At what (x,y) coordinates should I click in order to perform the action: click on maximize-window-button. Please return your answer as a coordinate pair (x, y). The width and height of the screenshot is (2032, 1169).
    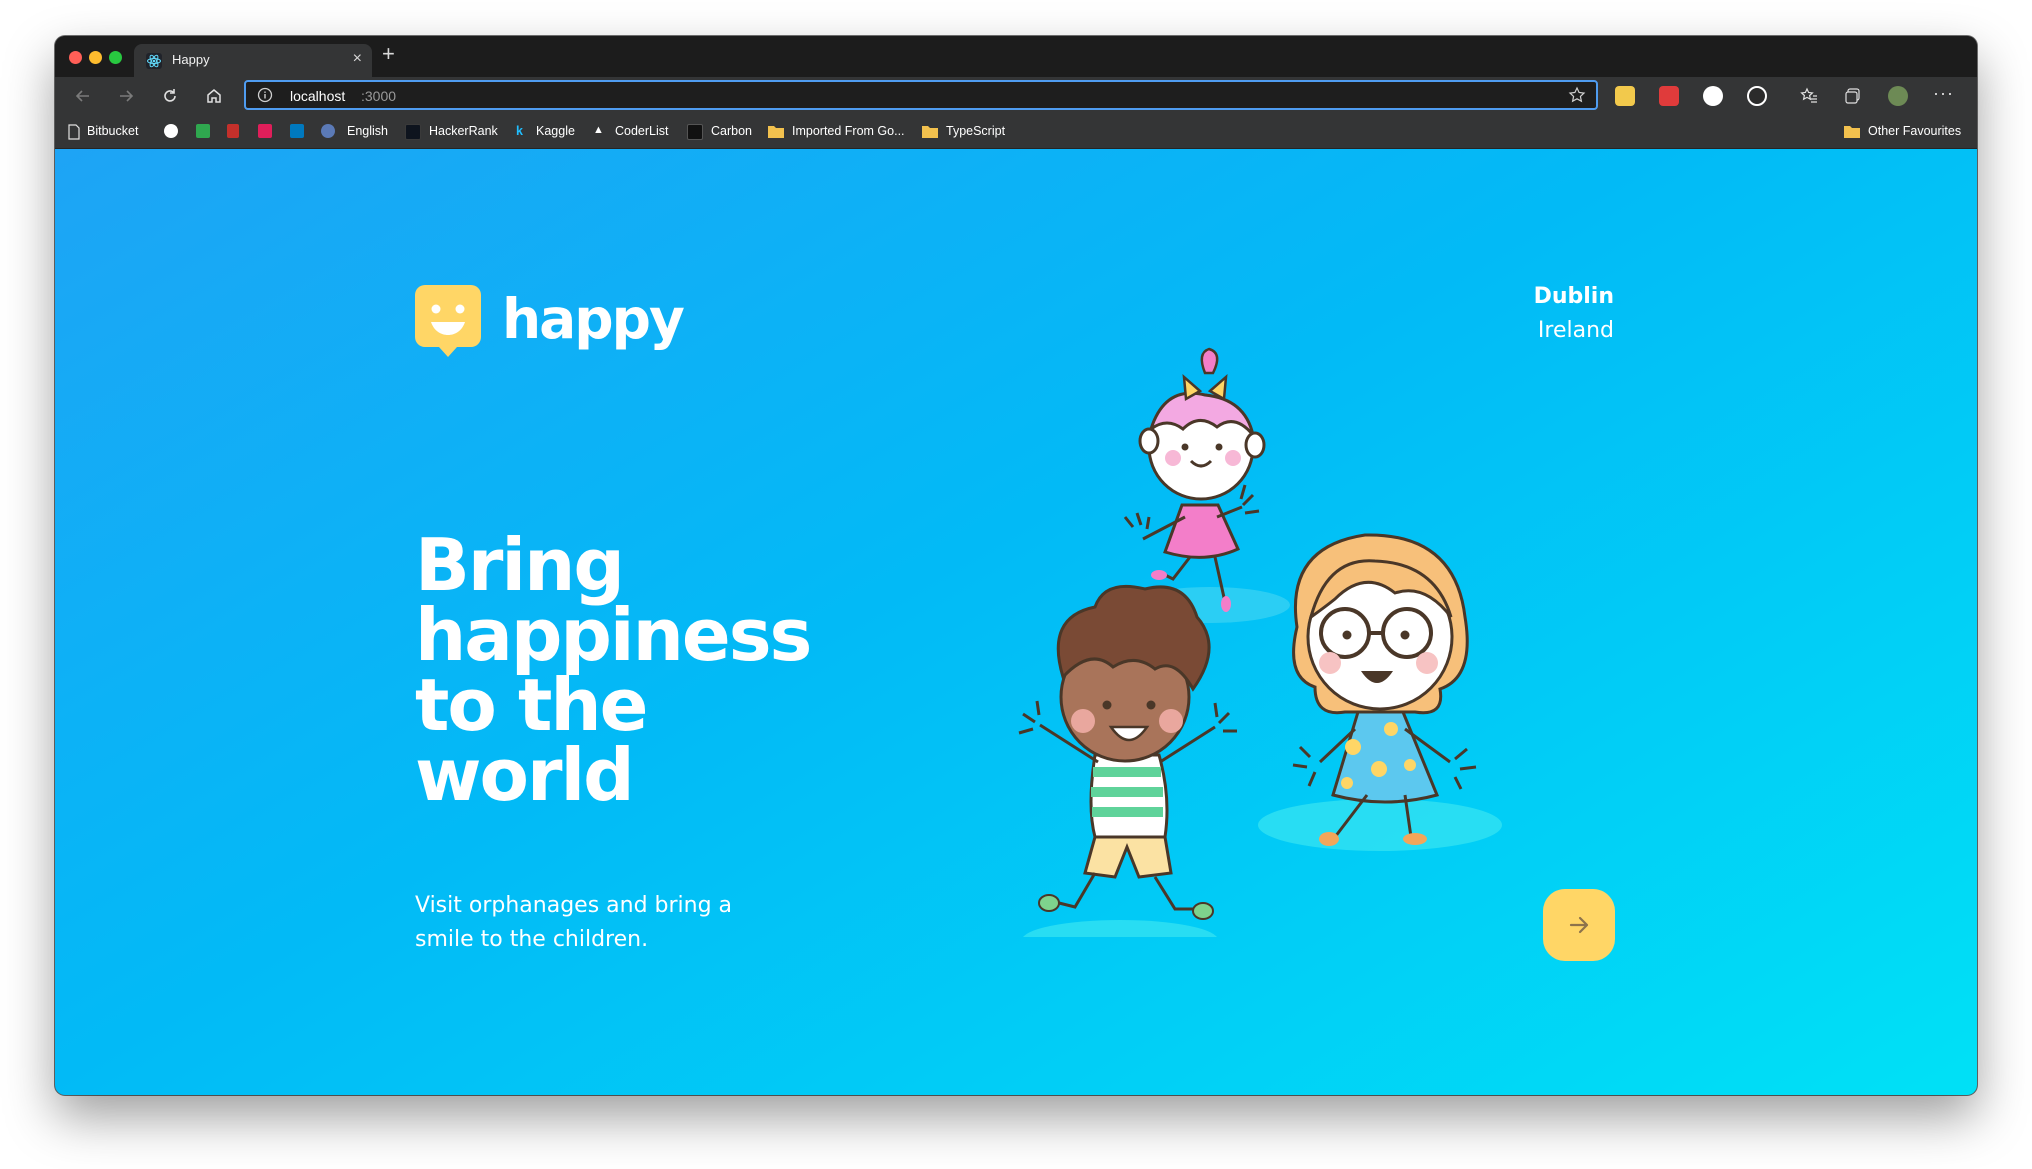
    Looking at the image, I should click on (115, 57).